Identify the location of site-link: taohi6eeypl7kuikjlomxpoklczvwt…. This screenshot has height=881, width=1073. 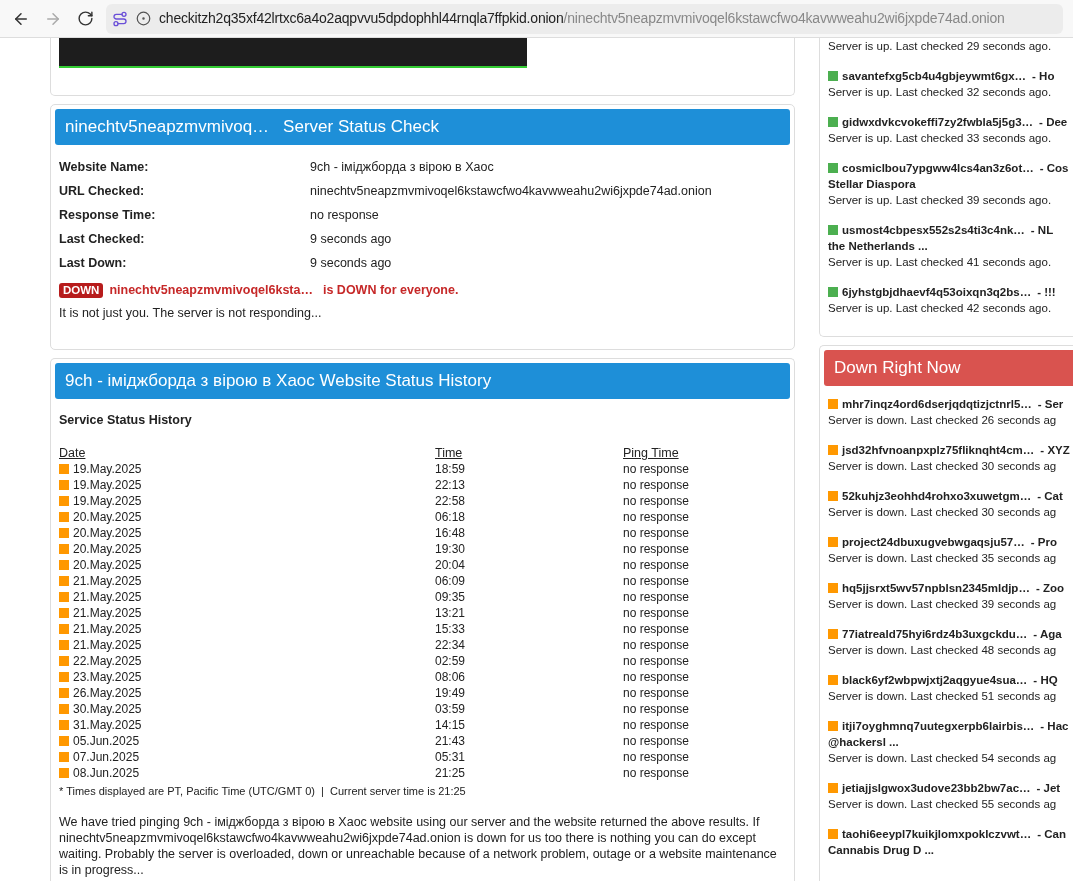
(937, 834).